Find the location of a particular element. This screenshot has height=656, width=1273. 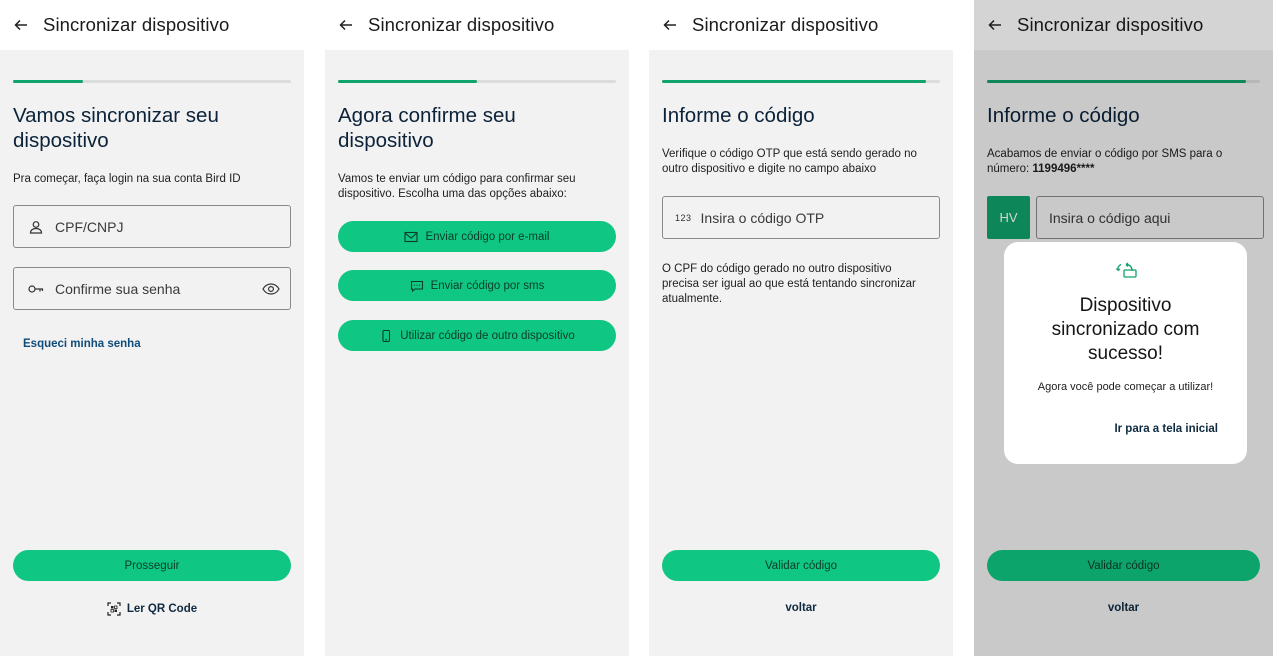

phone-icon is located at coordinates (386, 335).